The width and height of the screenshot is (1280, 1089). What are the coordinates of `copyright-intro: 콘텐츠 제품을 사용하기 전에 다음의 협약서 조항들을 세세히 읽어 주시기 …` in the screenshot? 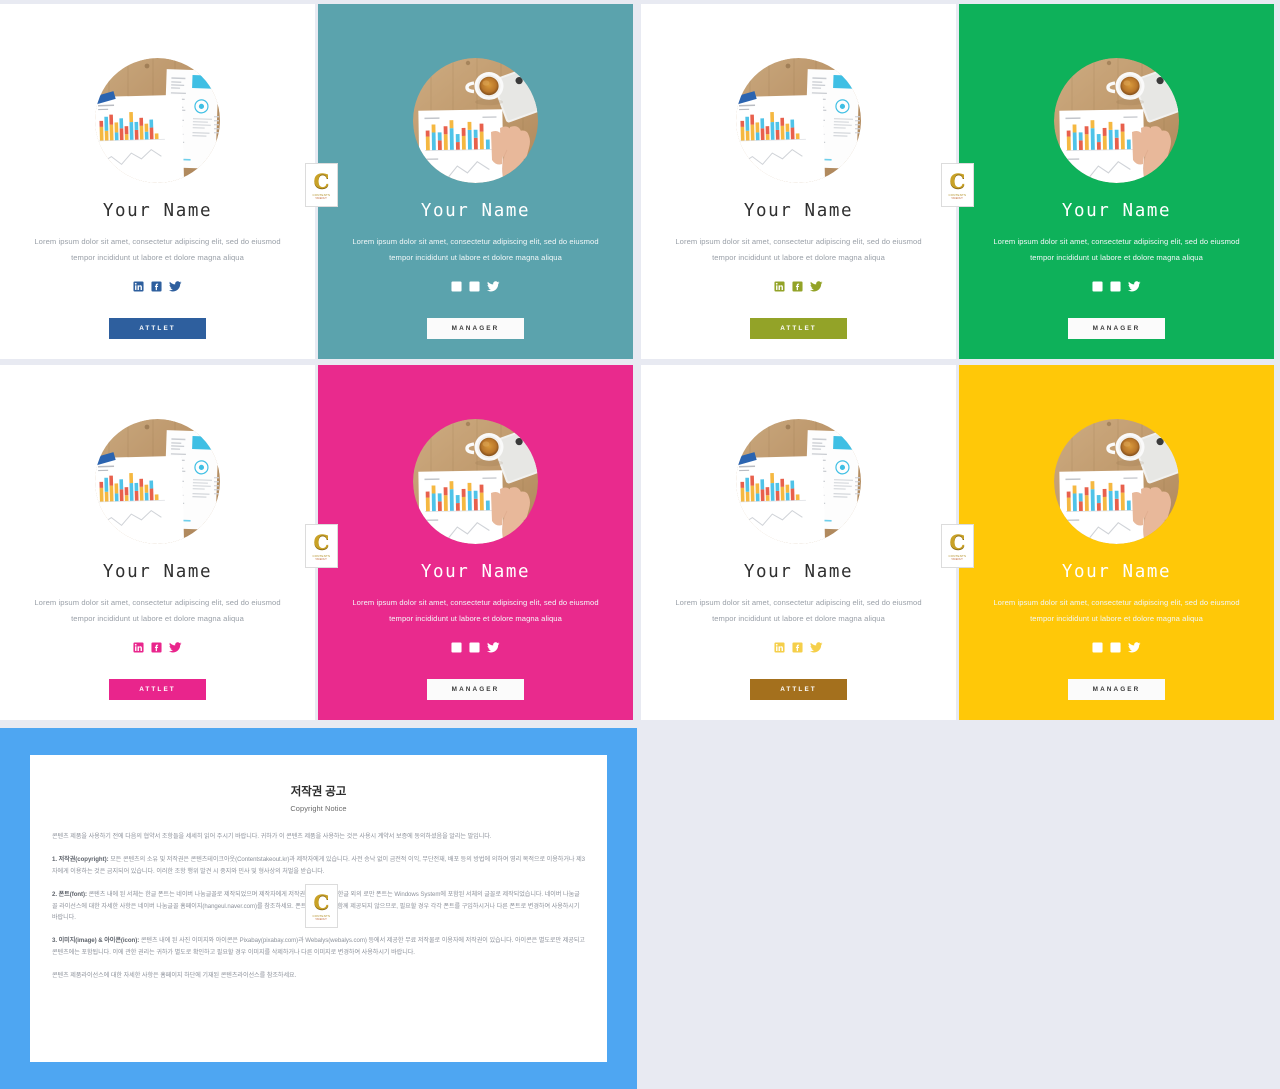 It's located at (272, 836).